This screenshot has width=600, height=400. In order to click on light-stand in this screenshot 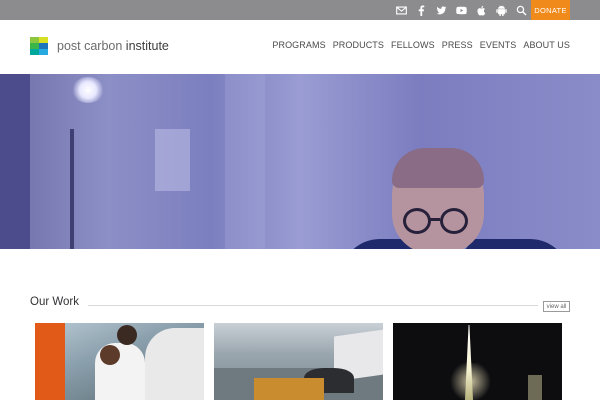, I will do `click(72, 189)`.